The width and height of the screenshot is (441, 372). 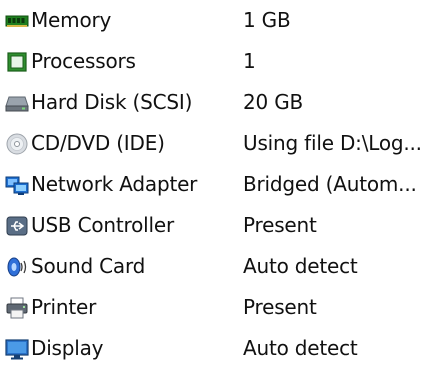 I want to click on sound-card-icon, so click(x=17, y=267).